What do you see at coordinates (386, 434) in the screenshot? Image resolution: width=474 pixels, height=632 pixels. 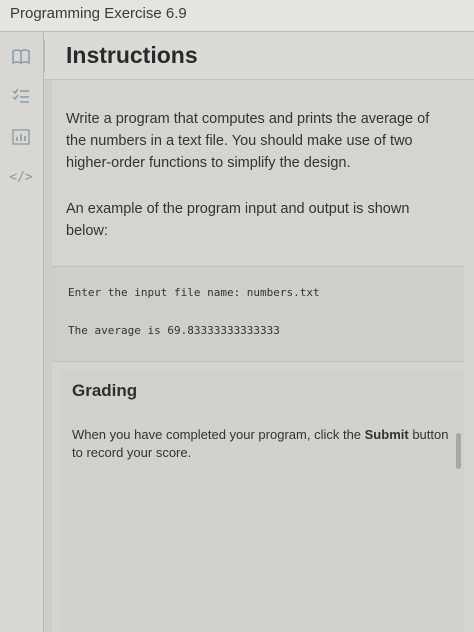 I see `submit-word: Submit` at bounding box center [386, 434].